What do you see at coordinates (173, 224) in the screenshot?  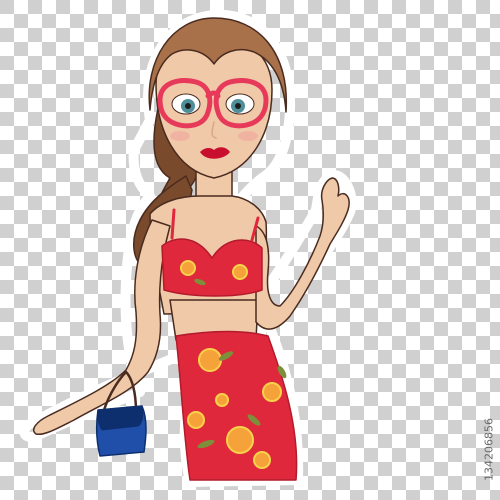 I see `left-strap` at bounding box center [173, 224].